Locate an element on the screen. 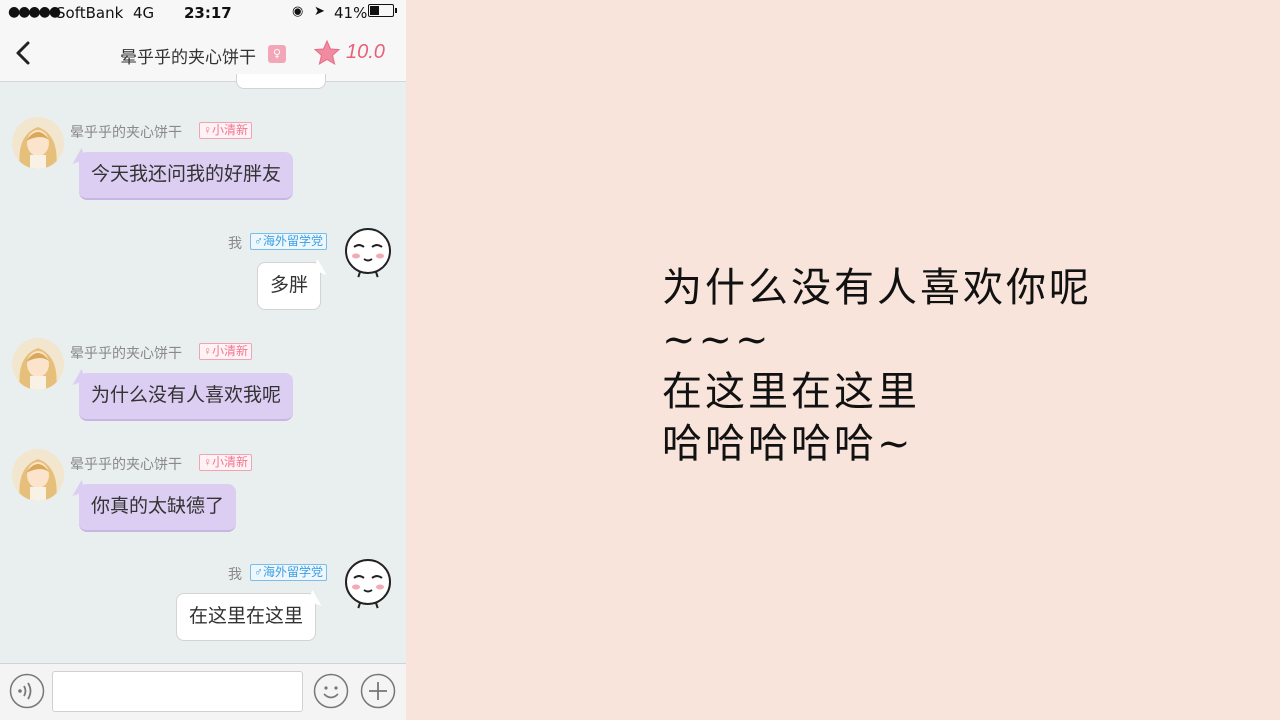 This screenshot has width=1280, height=720. plus-button is located at coordinates (378, 691).